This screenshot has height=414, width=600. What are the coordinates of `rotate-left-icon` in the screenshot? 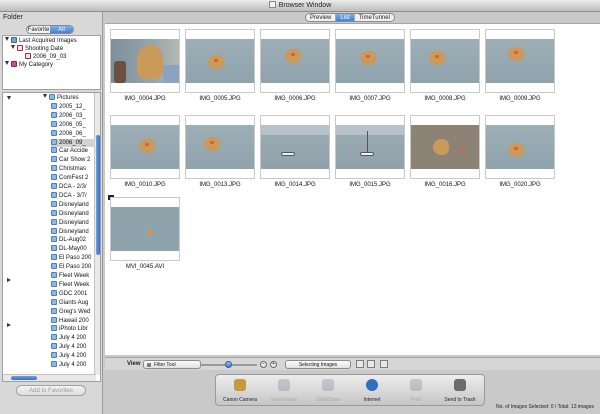 It's located at (360, 364).